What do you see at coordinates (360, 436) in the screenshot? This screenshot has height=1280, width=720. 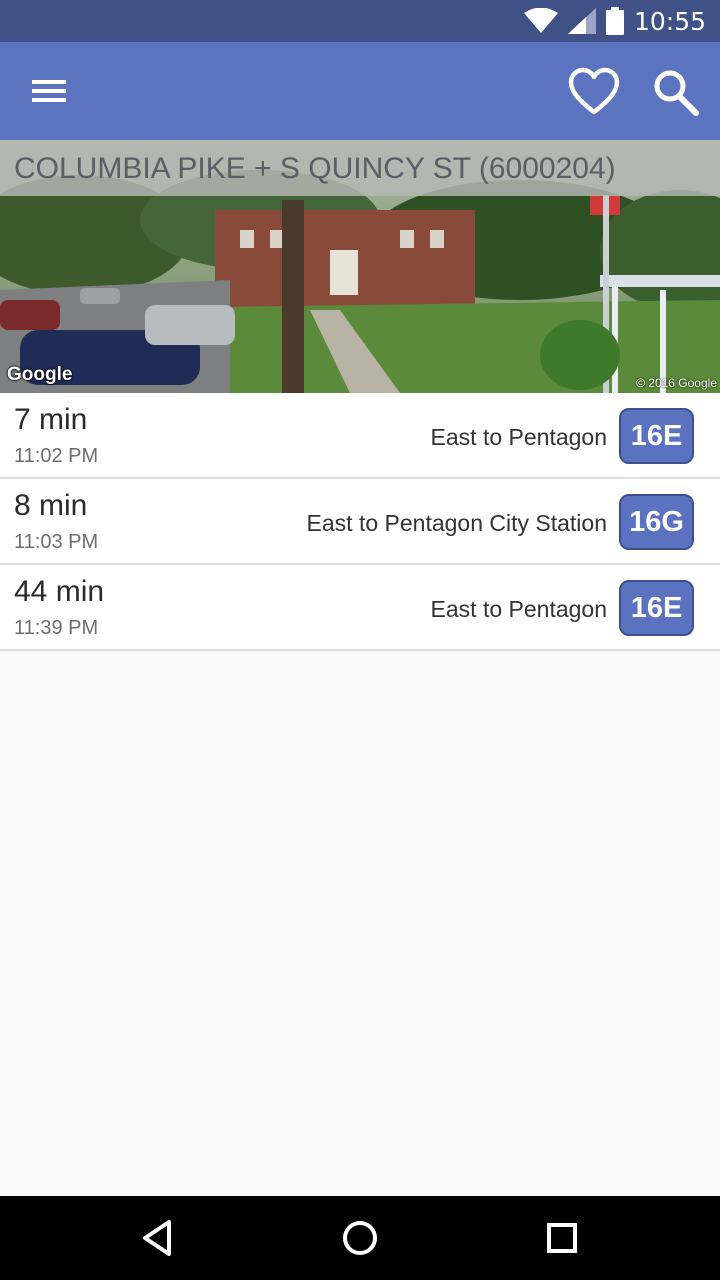 I see `arrival-row: 7 min 11:02 PM East to Pentagon 16E` at bounding box center [360, 436].